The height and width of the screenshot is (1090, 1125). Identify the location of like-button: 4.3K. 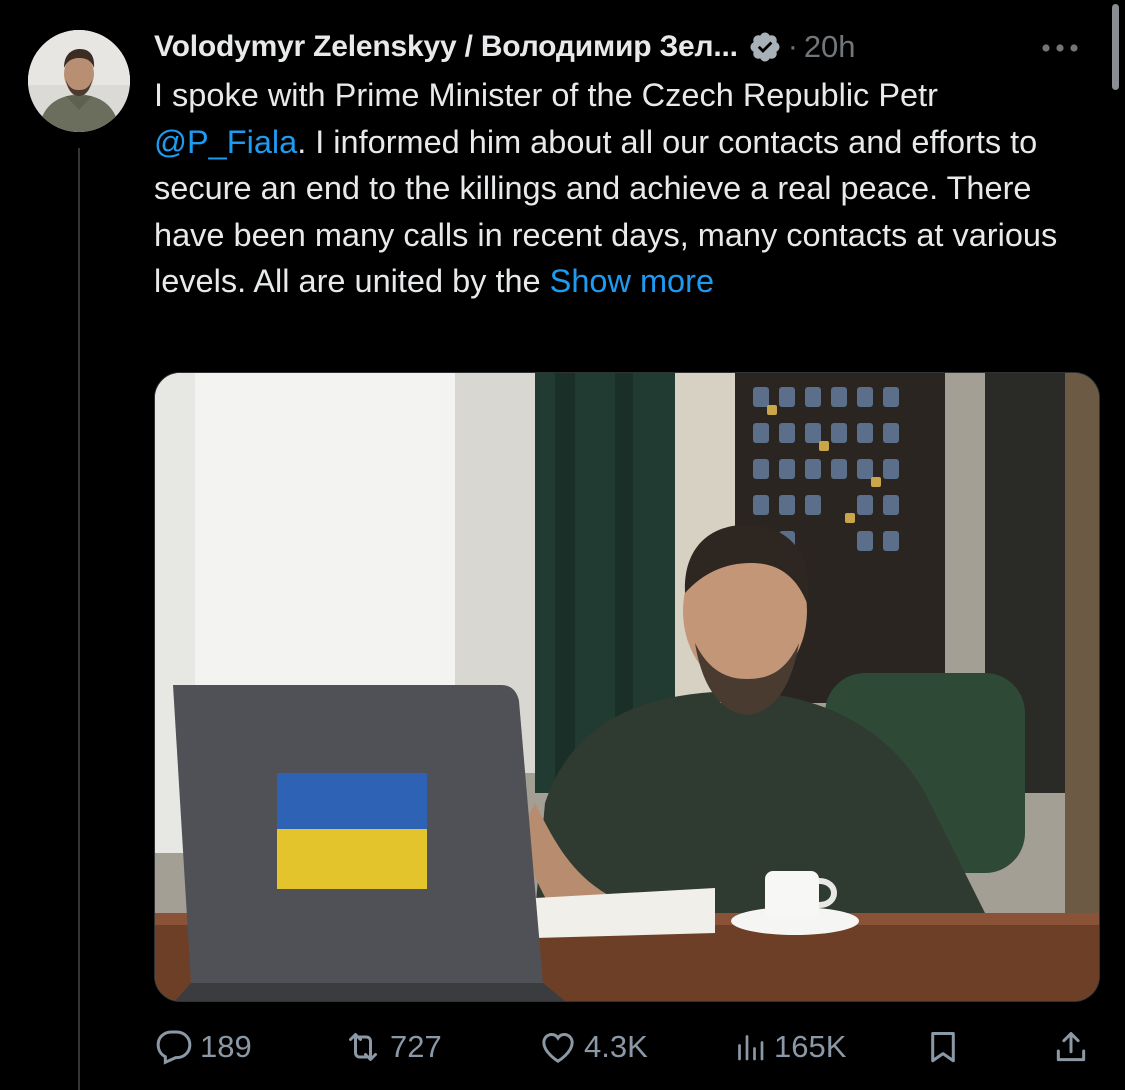
(593, 1047).